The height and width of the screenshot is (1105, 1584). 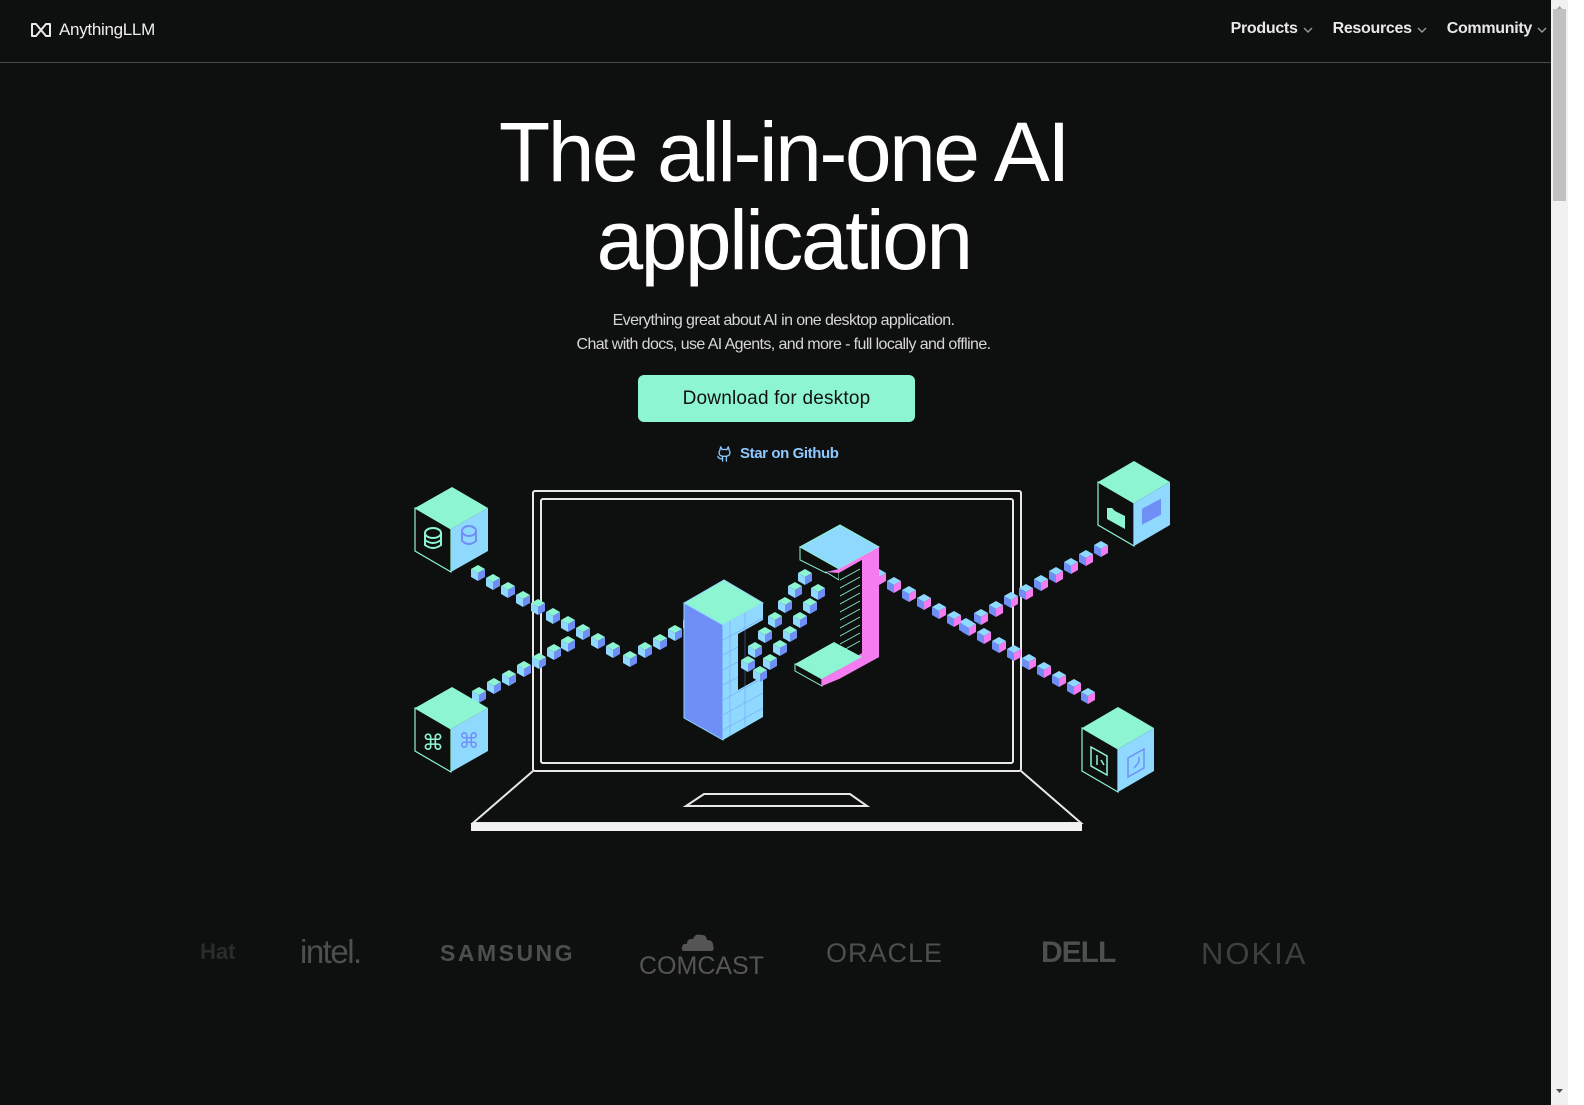 I want to click on comcast-cloud-icon, so click(x=697, y=942).